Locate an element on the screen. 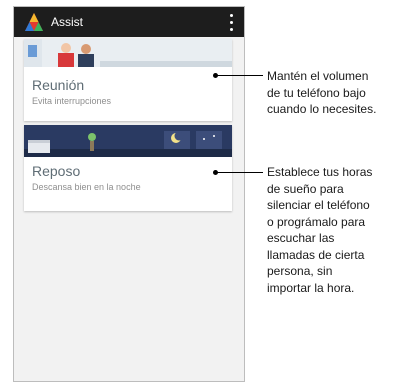 This screenshot has height=384, width=398. card-sleep: Reposo Descansa bien en la noche is located at coordinates (128, 168).